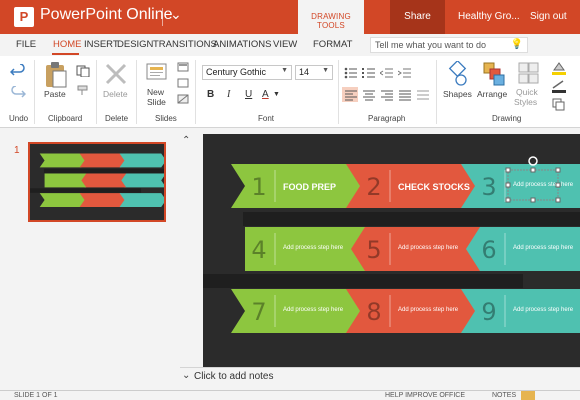  What do you see at coordinates (24, 17) in the screenshot?
I see `powerpoint-logo-icon: P` at bounding box center [24, 17].